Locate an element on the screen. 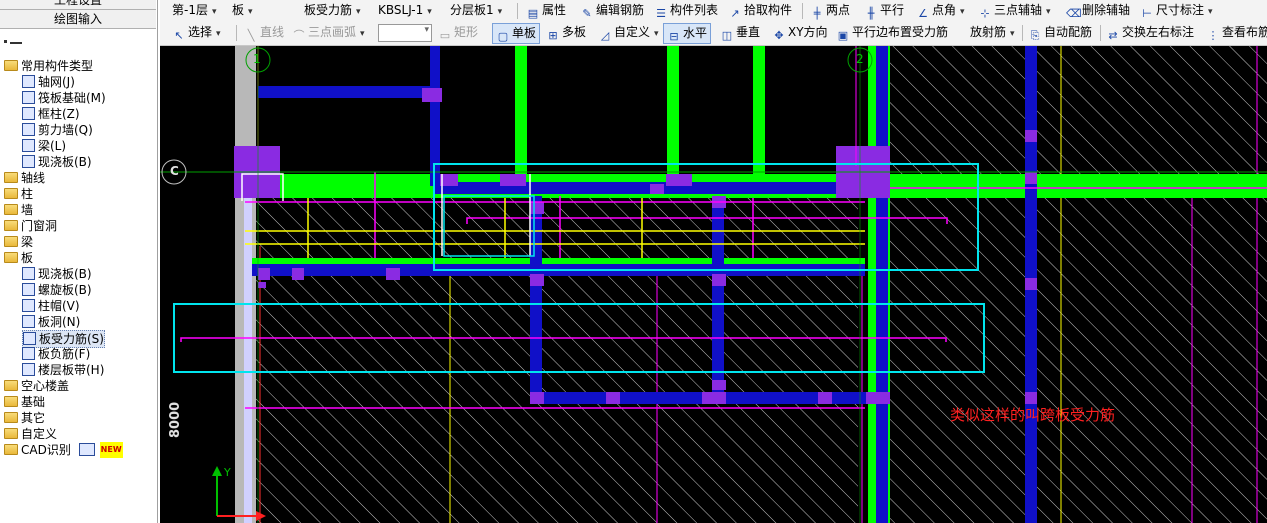 This screenshot has width=1267, height=523. ucs-y-label: Y is located at coordinates (227, 472).